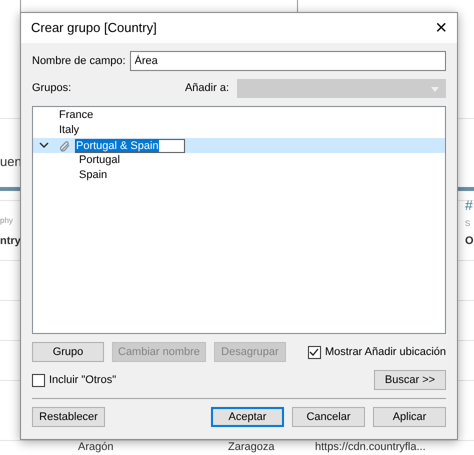  Describe the element at coordinates (10, 241) in the screenshot. I see `background-text: ntry` at that location.